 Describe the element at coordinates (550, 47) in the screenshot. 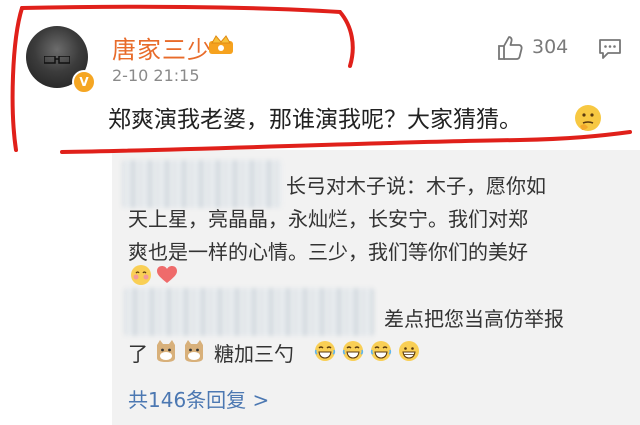

I see `like-count: 304` at that location.